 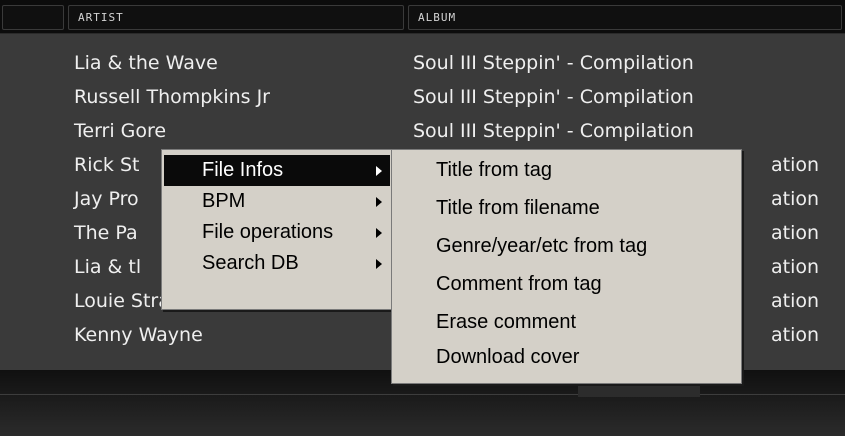 What do you see at coordinates (268, 232) in the screenshot?
I see `menu-item-label: File operations` at bounding box center [268, 232].